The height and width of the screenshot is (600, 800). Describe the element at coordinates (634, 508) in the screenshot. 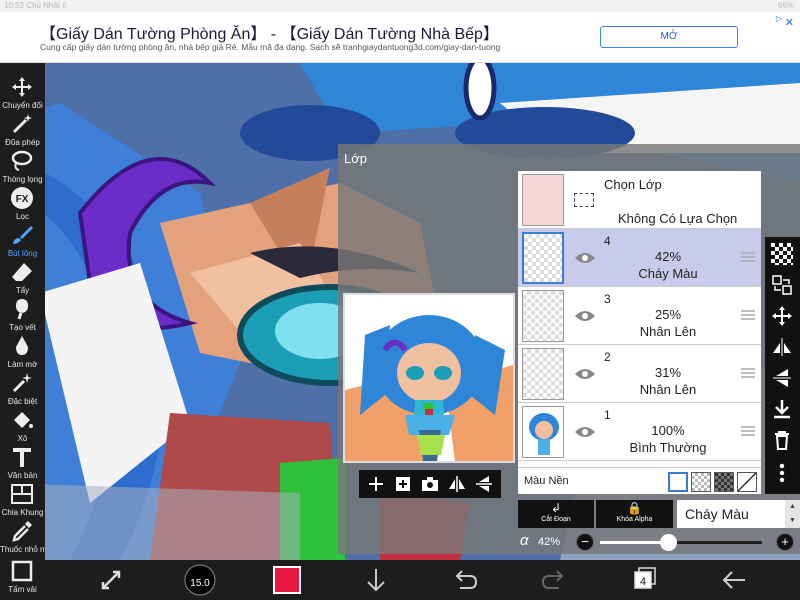

I see `lock-icon: 🔒` at that location.